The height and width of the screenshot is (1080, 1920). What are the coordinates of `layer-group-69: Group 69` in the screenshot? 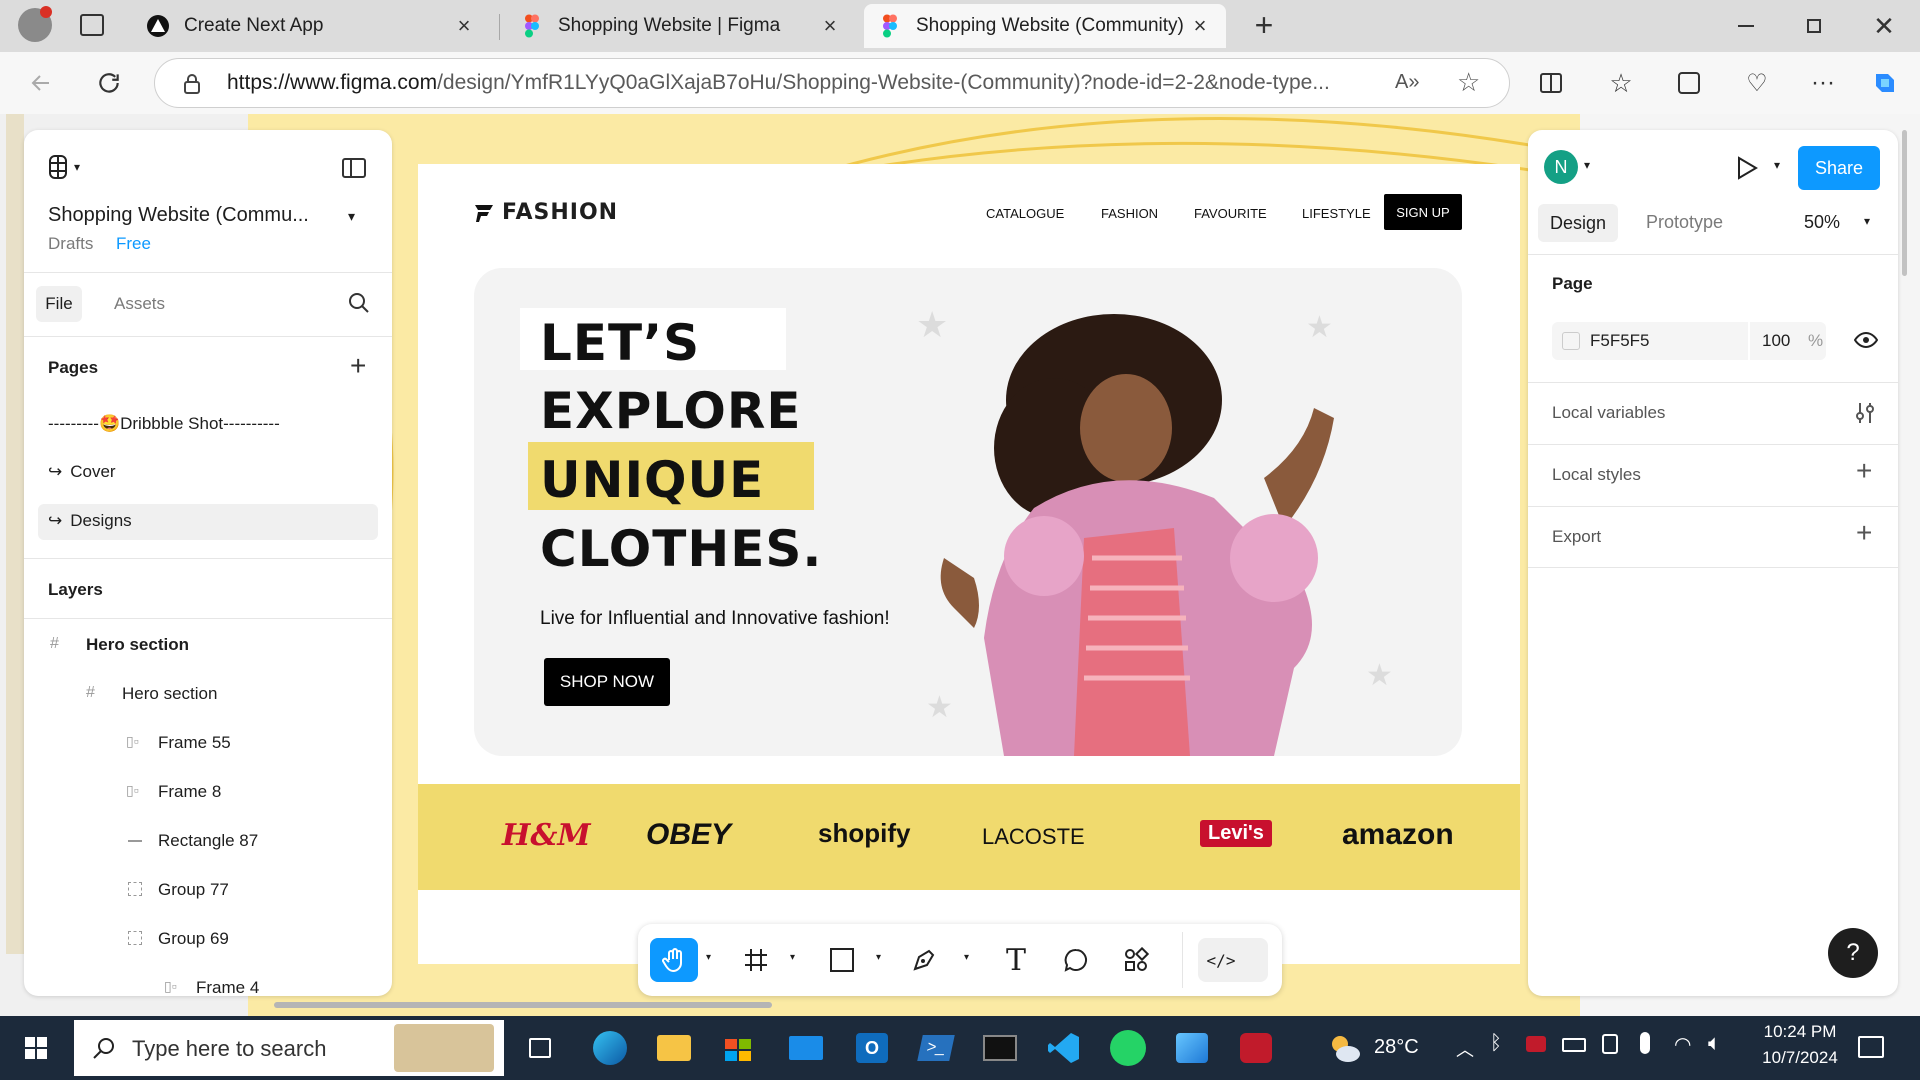 It's located at (193, 939).